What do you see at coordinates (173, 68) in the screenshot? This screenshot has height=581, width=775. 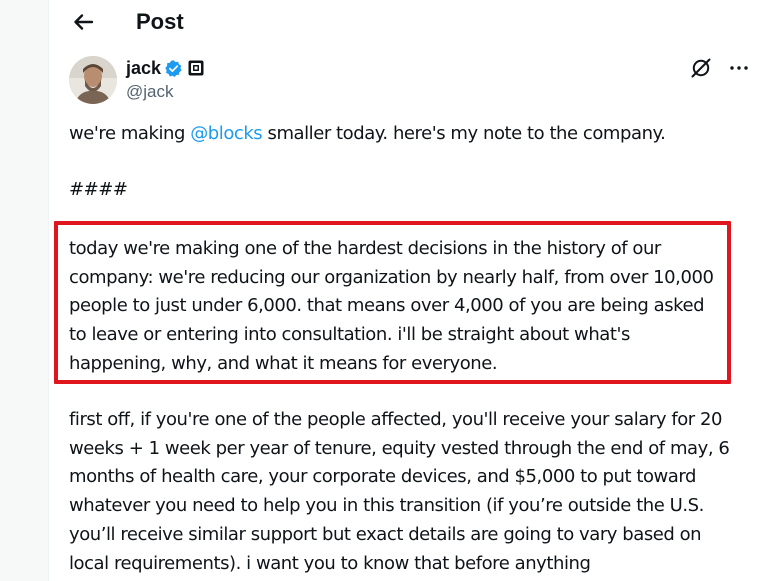 I see `verified-badge-icon` at bounding box center [173, 68].